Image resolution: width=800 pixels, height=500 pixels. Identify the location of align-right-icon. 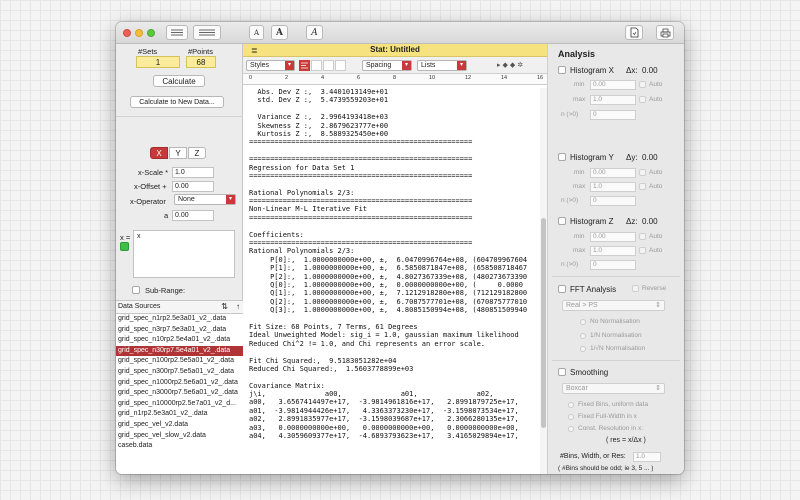
(340, 65).